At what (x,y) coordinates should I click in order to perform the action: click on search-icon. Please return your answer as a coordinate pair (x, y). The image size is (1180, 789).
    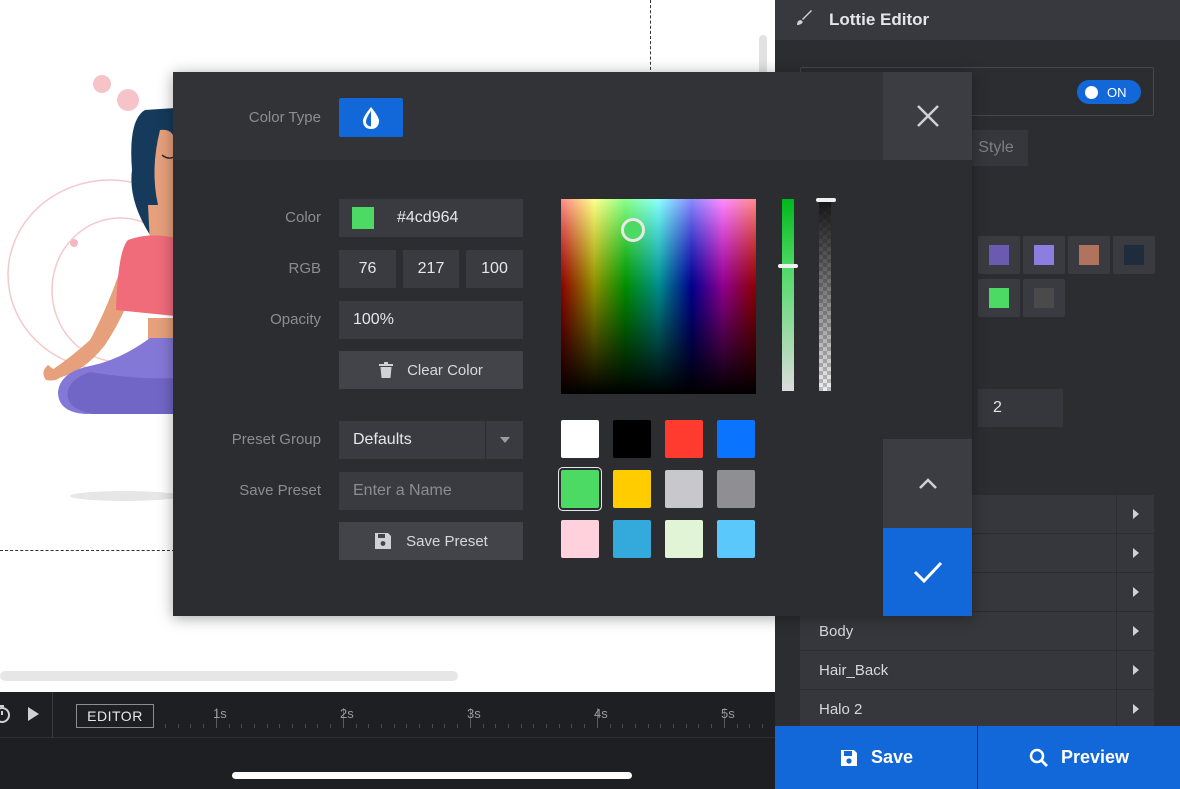
    Looking at the image, I should click on (1038, 757).